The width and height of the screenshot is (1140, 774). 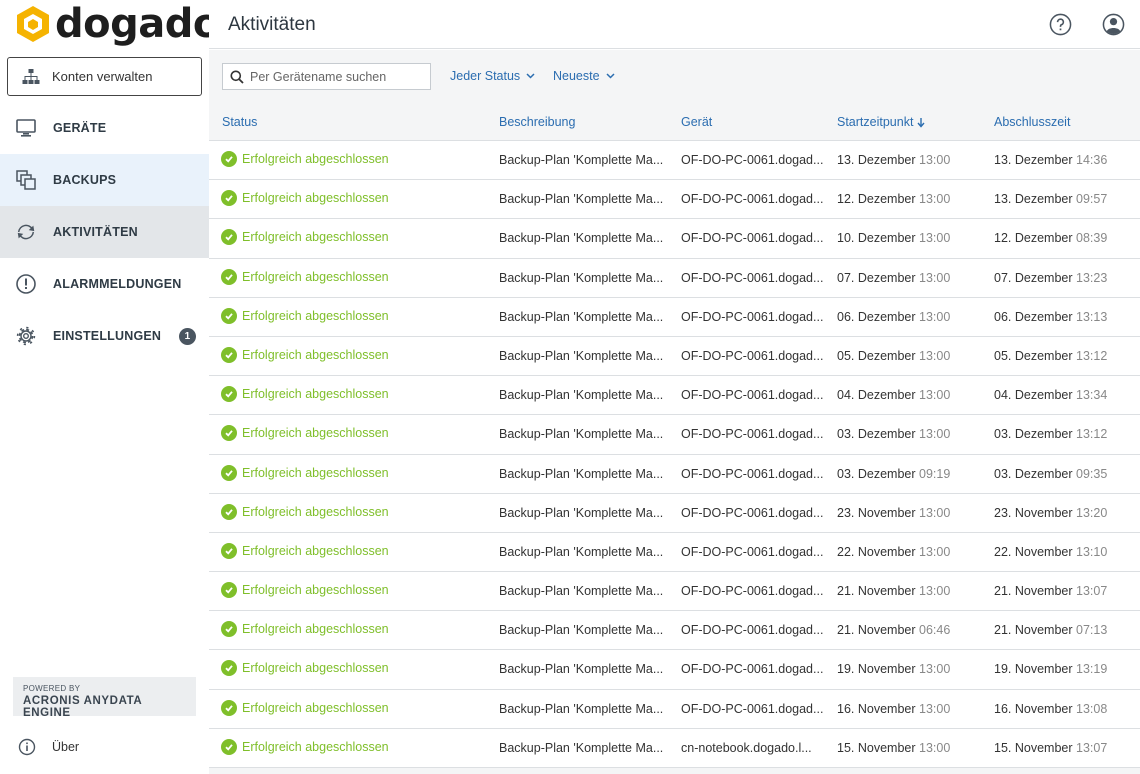 I want to click on end-time-cell: 05. Dezember 13:12, so click(x=1050, y=356).